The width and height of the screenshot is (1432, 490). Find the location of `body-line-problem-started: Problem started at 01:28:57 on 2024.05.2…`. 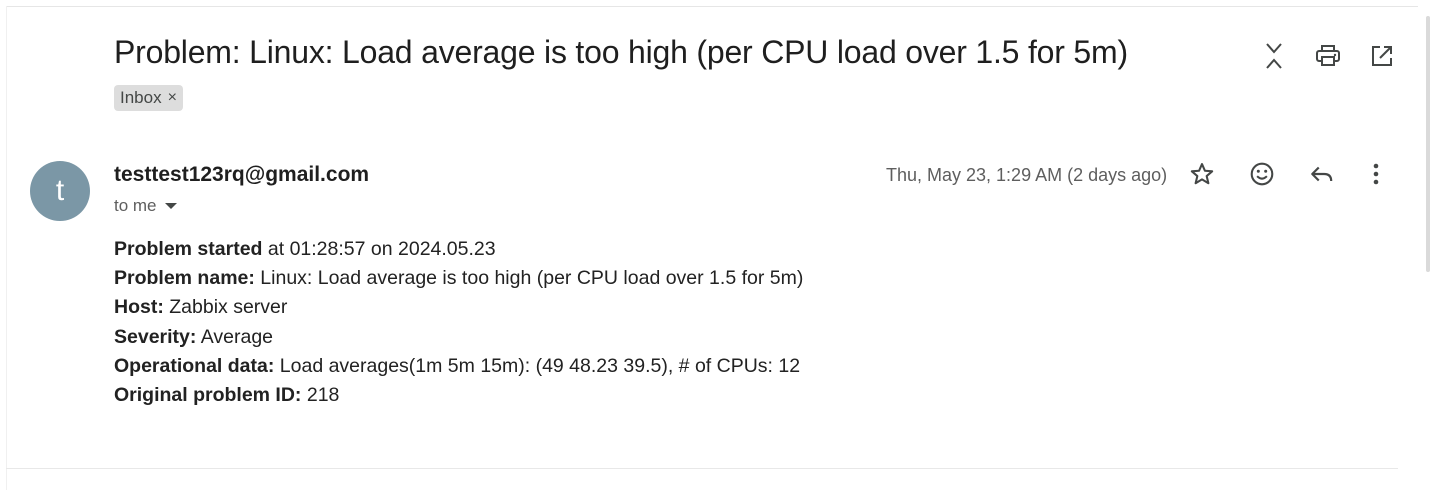

body-line-problem-started: Problem started at 01:28:57 on 2024.05.2… is located at coordinates (458, 249).